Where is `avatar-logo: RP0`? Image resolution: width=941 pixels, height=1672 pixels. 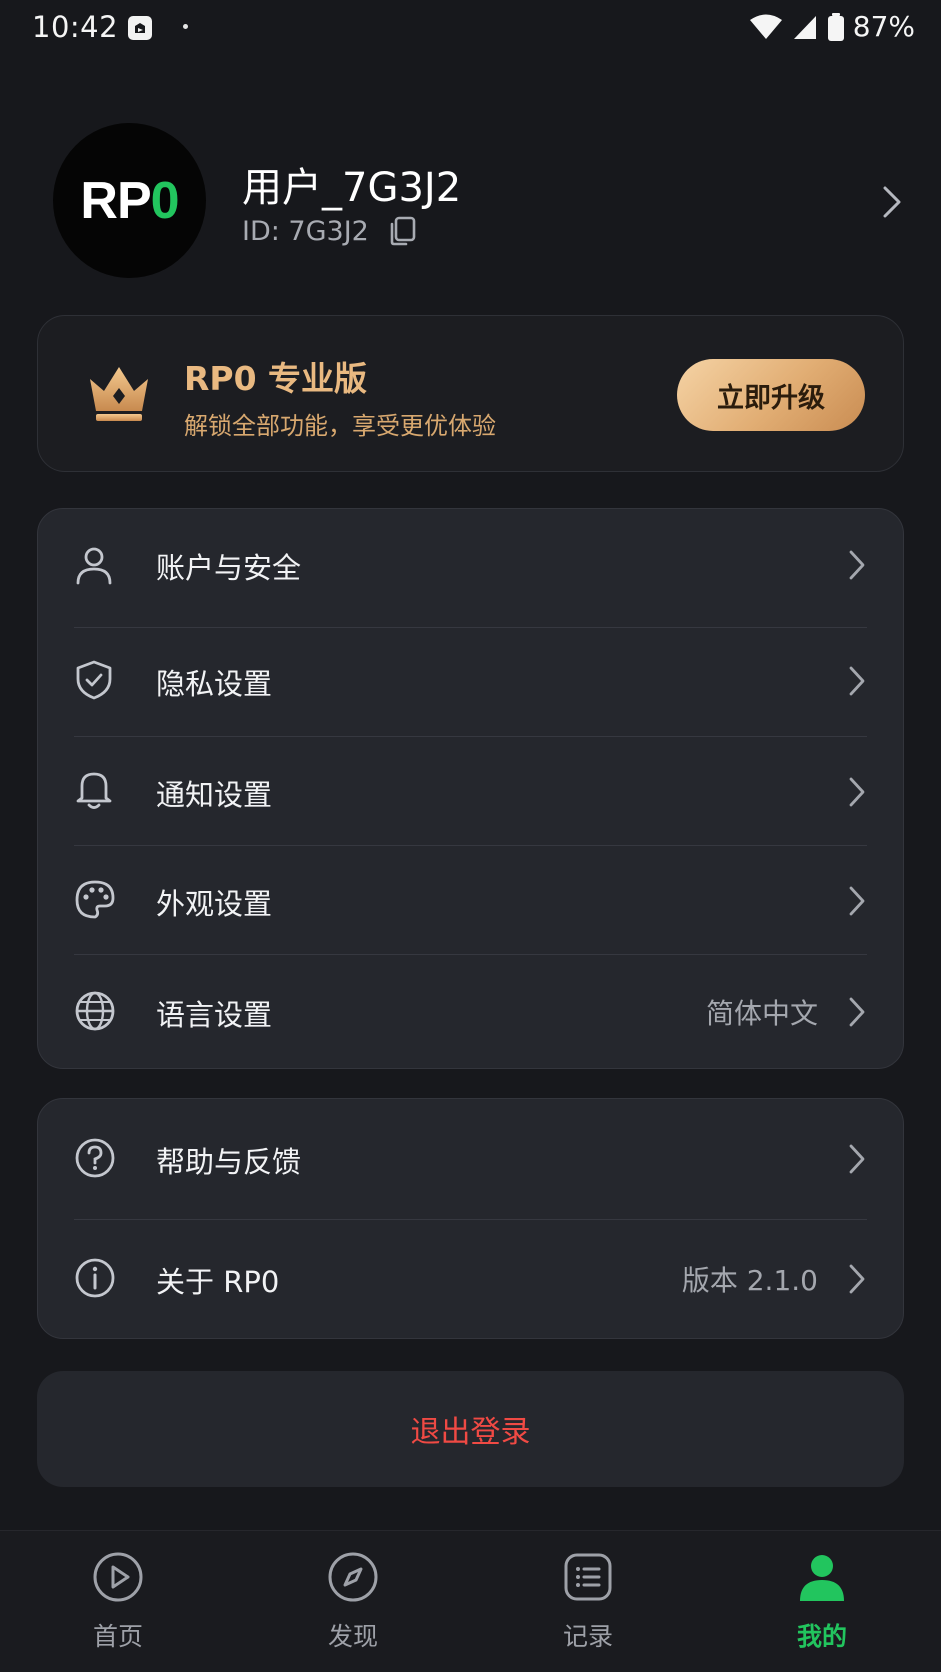
avatar-logo: RP0 is located at coordinates (129, 200).